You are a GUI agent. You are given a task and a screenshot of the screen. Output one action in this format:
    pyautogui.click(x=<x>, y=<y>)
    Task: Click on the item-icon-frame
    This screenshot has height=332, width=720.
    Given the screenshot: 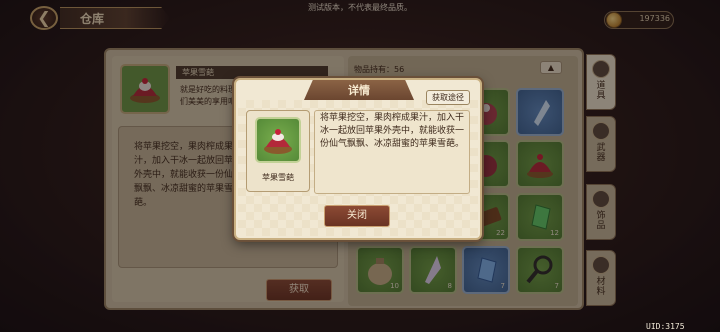 What is the action you would take?
    pyautogui.click(x=278, y=140)
    